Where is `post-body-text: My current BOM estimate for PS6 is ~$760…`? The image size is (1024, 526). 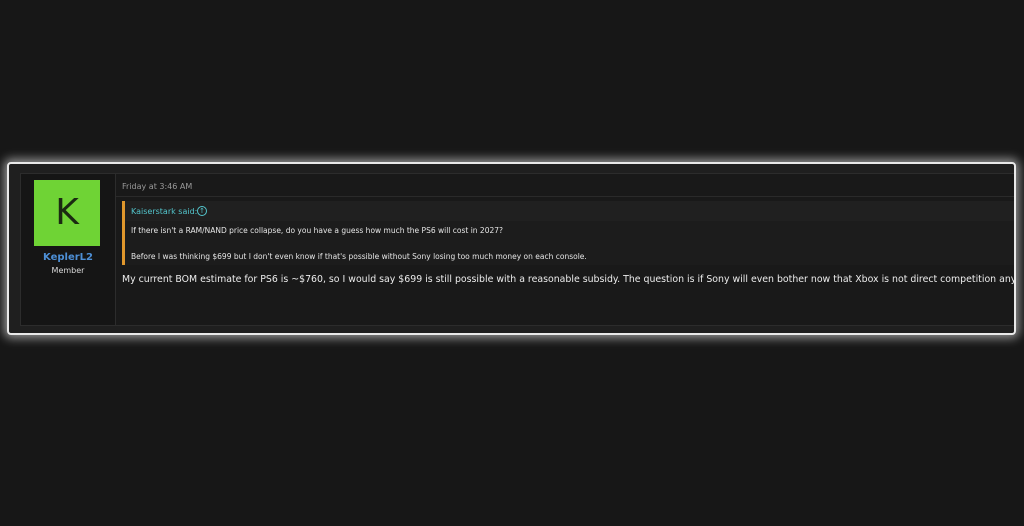
post-body-text: My current BOM estimate for PS6 is ~$760… is located at coordinates (569, 279).